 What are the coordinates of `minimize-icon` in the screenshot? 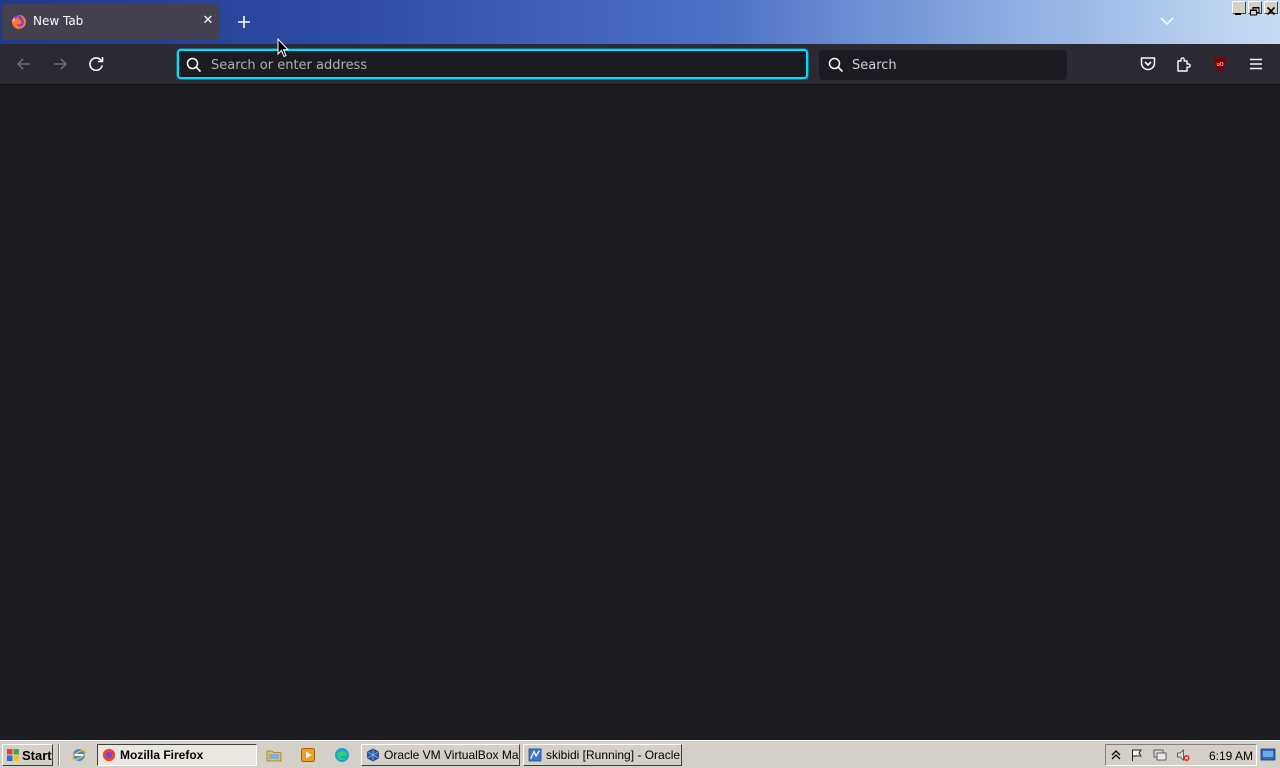 It's located at (1239, 8).